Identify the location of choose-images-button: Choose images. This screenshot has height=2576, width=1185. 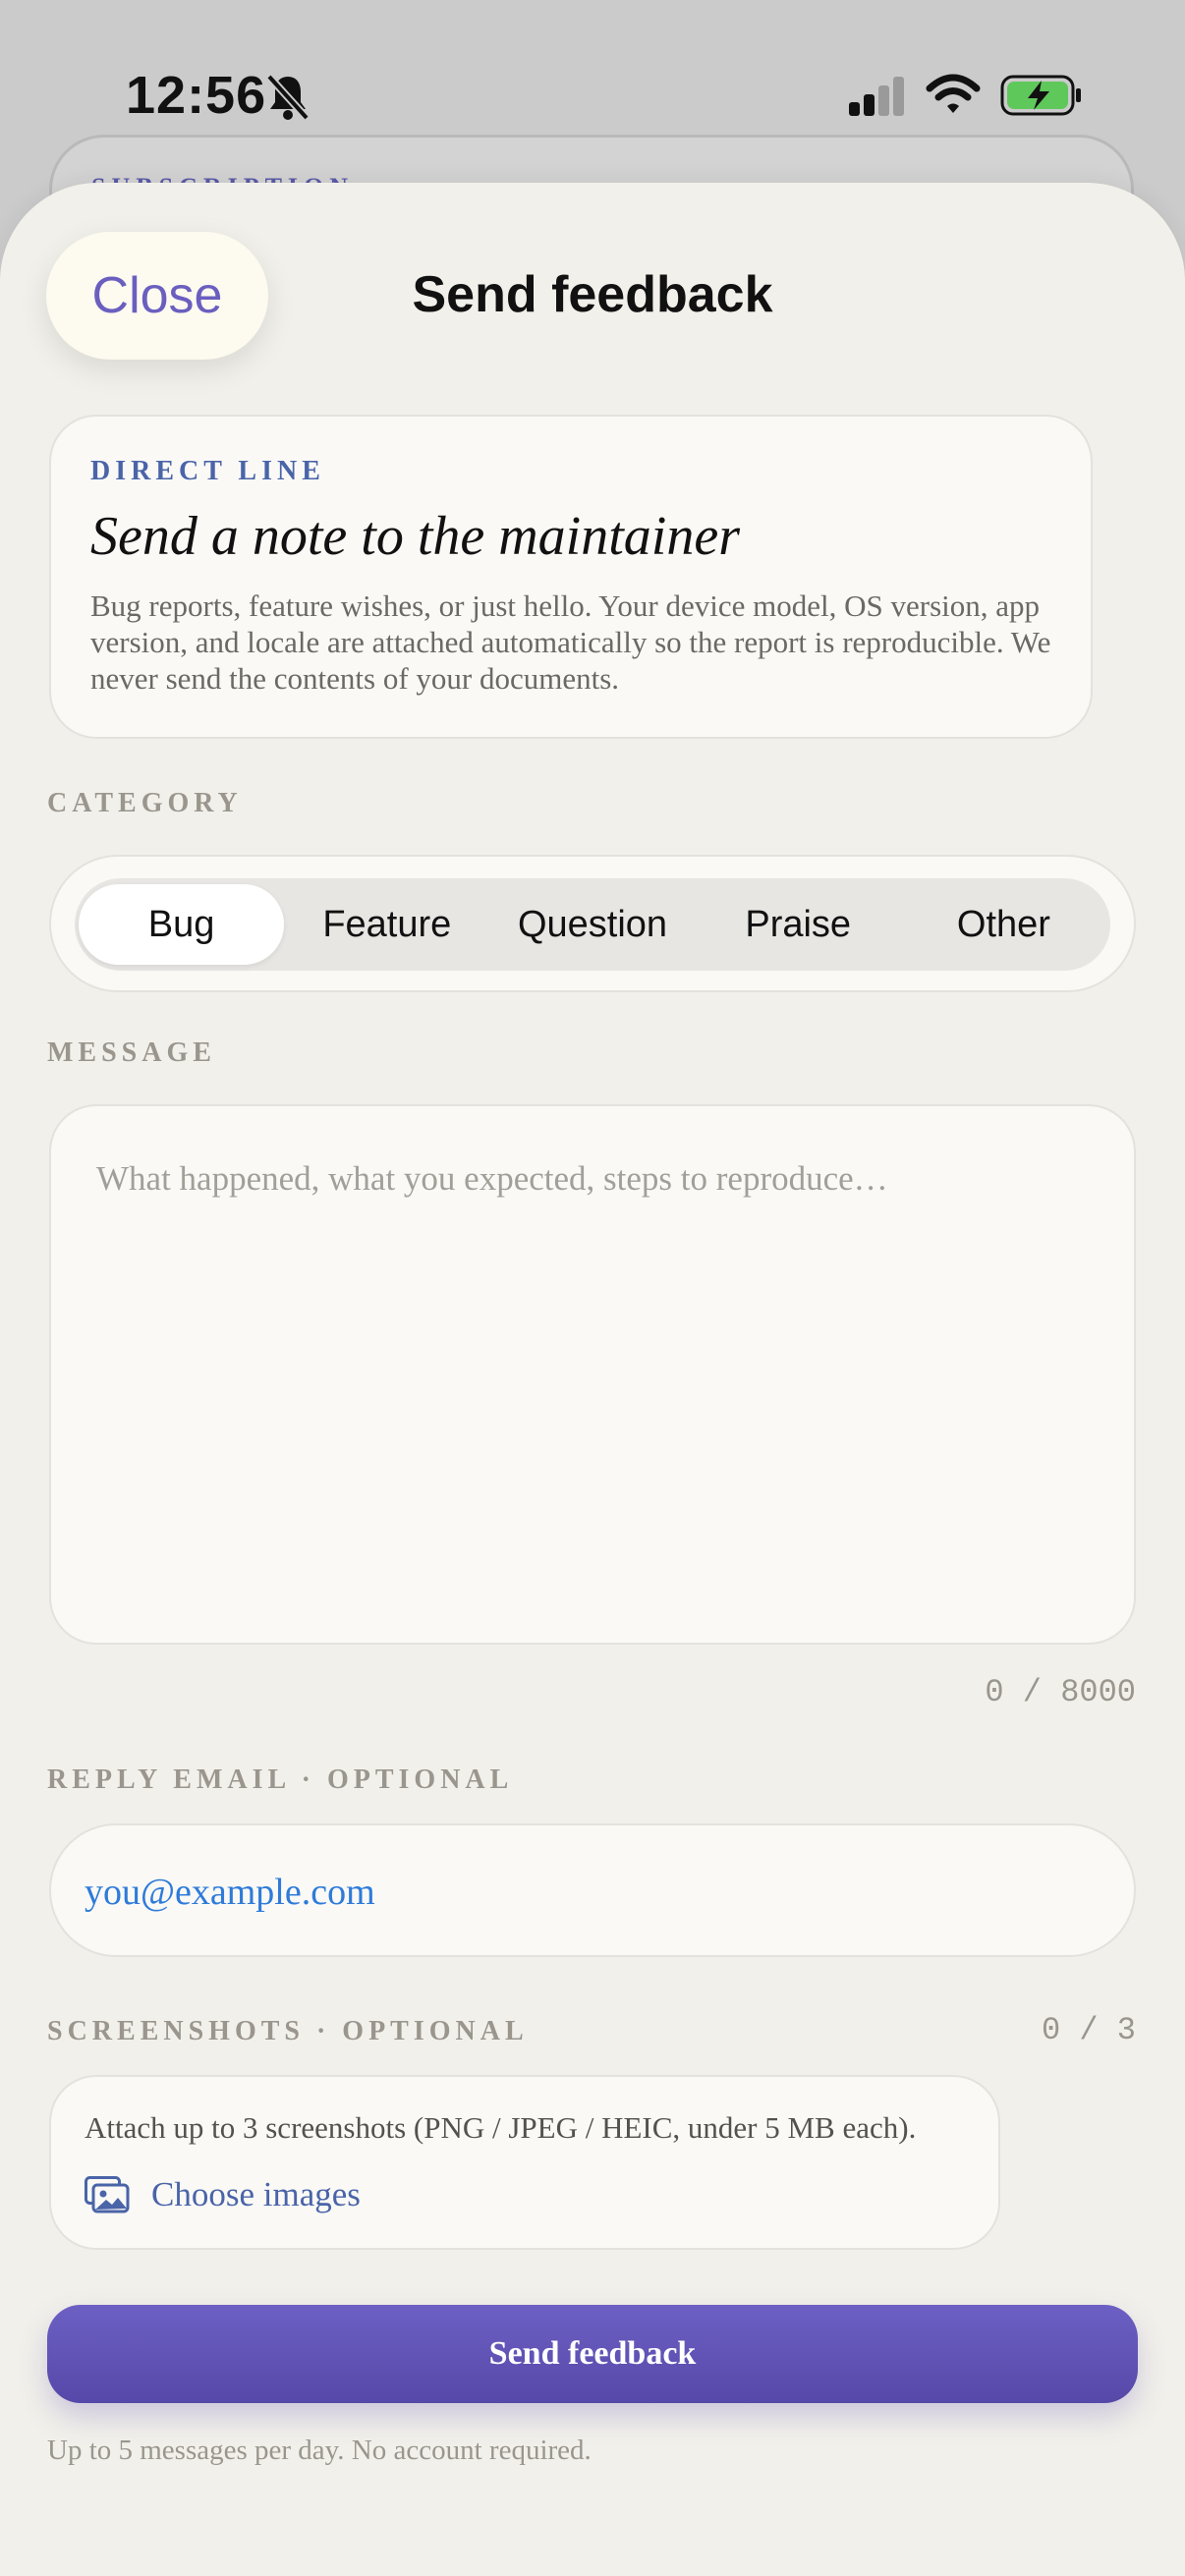
(223, 2194).